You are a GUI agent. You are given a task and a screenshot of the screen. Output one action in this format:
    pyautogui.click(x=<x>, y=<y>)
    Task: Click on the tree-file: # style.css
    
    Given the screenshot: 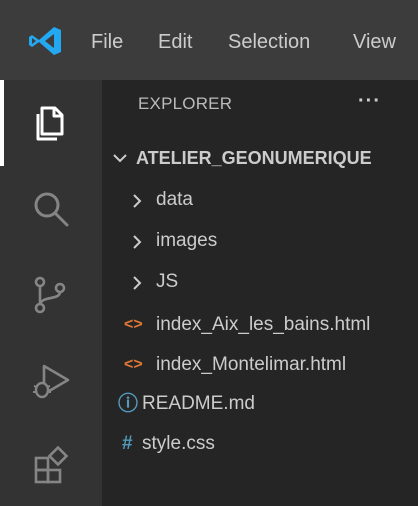 What is the action you would take?
    pyautogui.click(x=260, y=444)
    